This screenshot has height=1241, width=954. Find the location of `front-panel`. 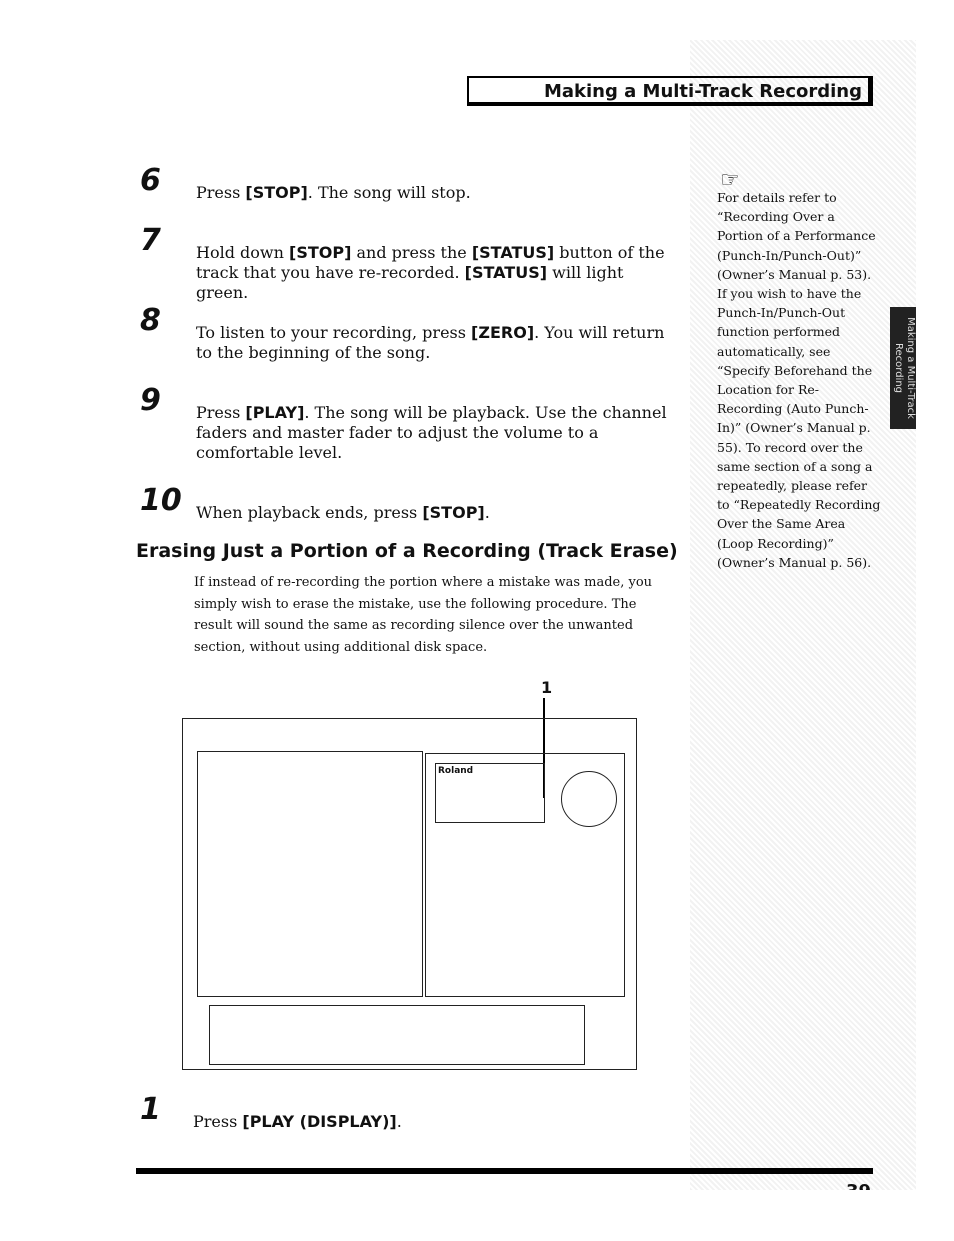

front-panel is located at coordinates (397, 1035).